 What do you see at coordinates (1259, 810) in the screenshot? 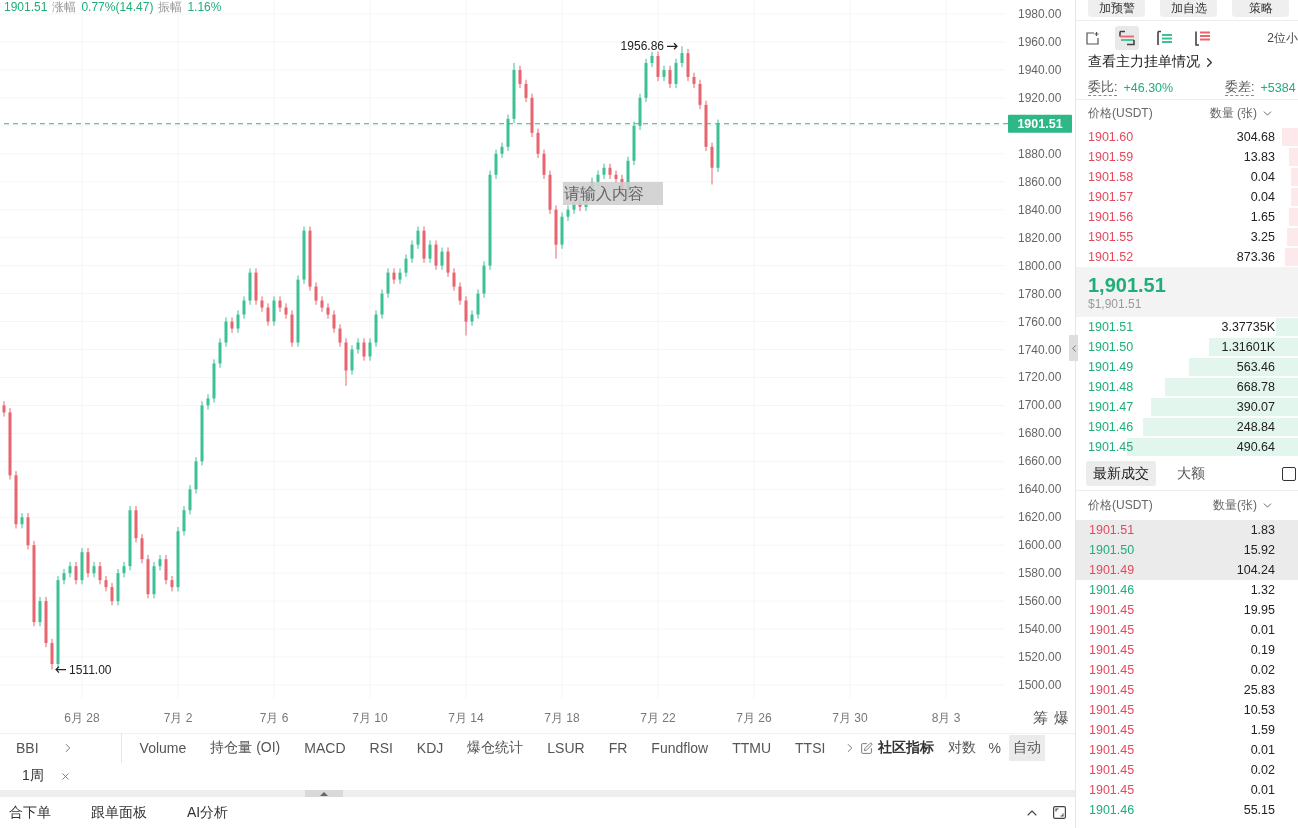
I see `trade-amount: 55.15` at bounding box center [1259, 810].